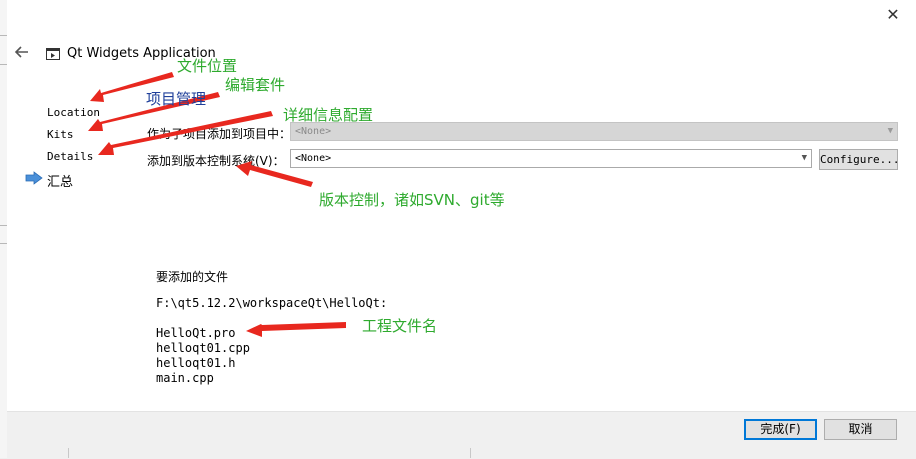  I want to click on file-item: main.cpp, so click(185, 378).